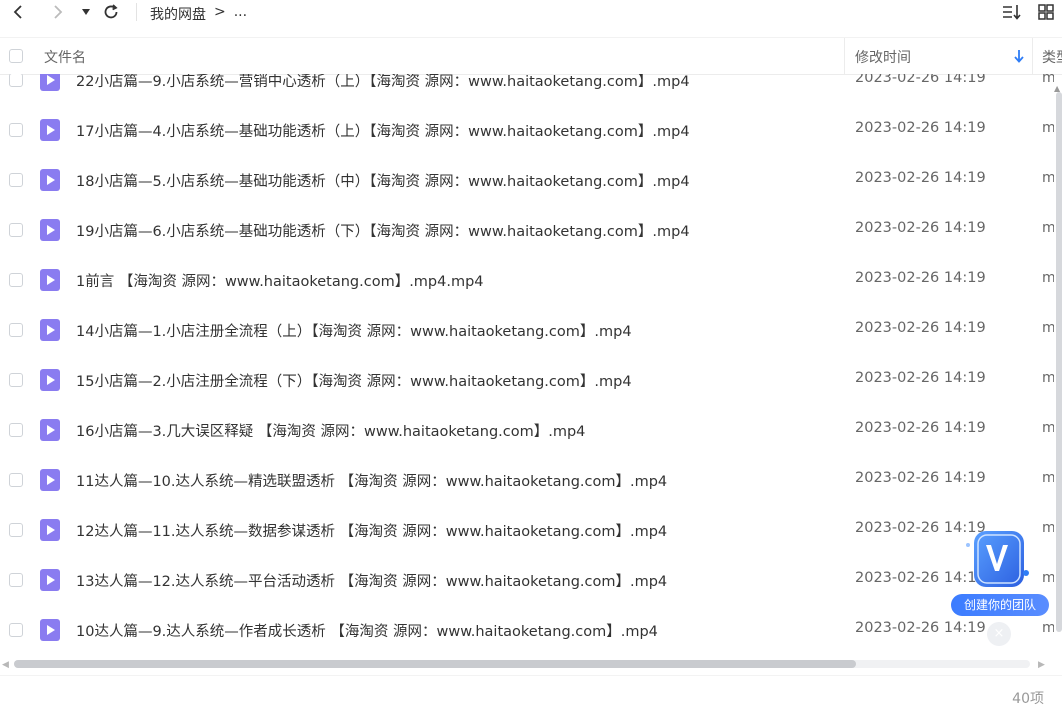 The height and width of the screenshot is (708, 1062). What do you see at coordinates (1052, 57) in the screenshot?
I see `header-type: 类型` at bounding box center [1052, 57].